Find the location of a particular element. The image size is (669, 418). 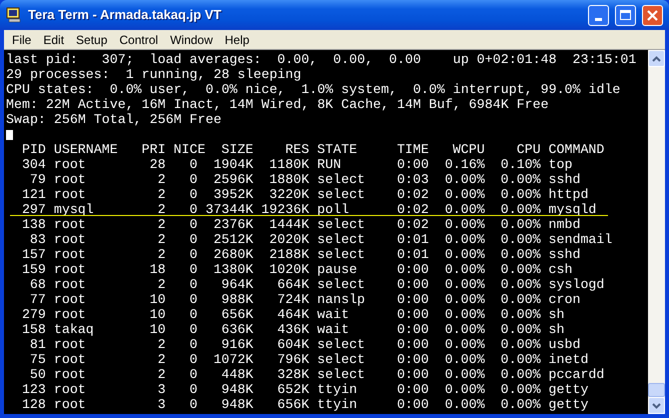

terminal-line: Mem: 22M Active, 16M Inact, 14M Wired, 8K Cache, 14M Buf, 6984K Free is located at coordinates (278, 104).